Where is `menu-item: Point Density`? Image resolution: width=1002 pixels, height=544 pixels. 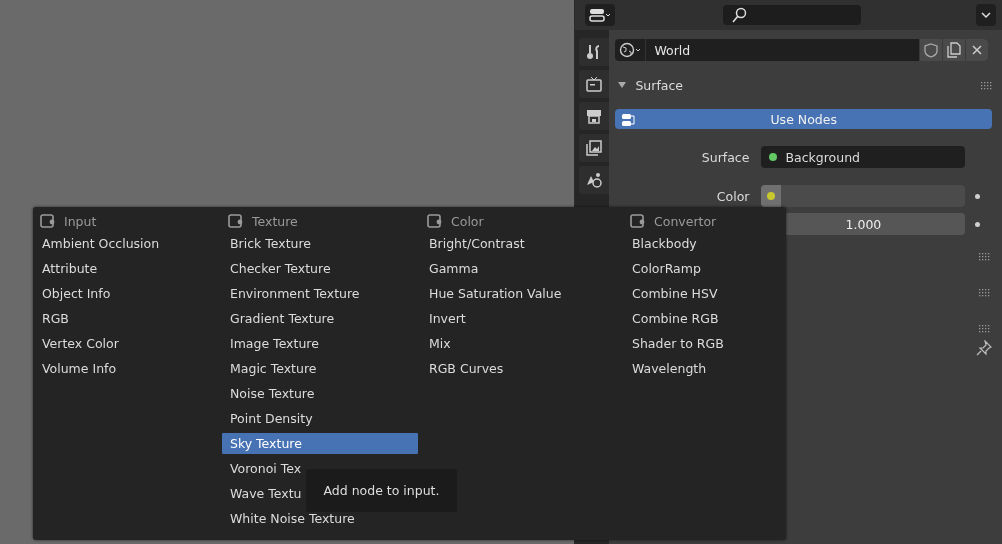 menu-item: Point Density is located at coordinates (320, 418).